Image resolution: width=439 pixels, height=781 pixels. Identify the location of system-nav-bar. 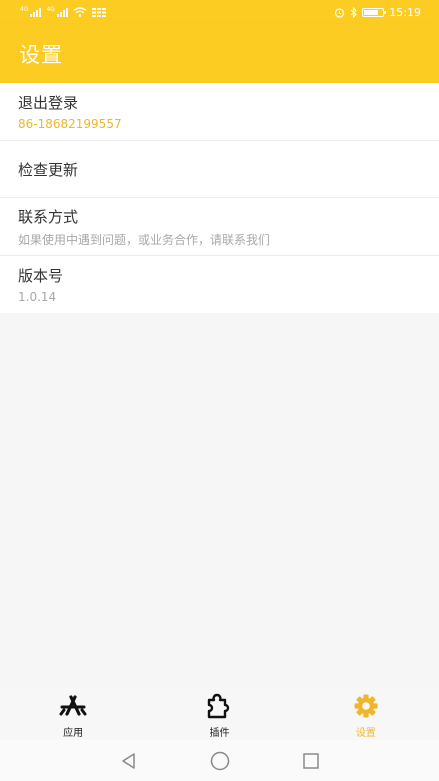
(219, 760).